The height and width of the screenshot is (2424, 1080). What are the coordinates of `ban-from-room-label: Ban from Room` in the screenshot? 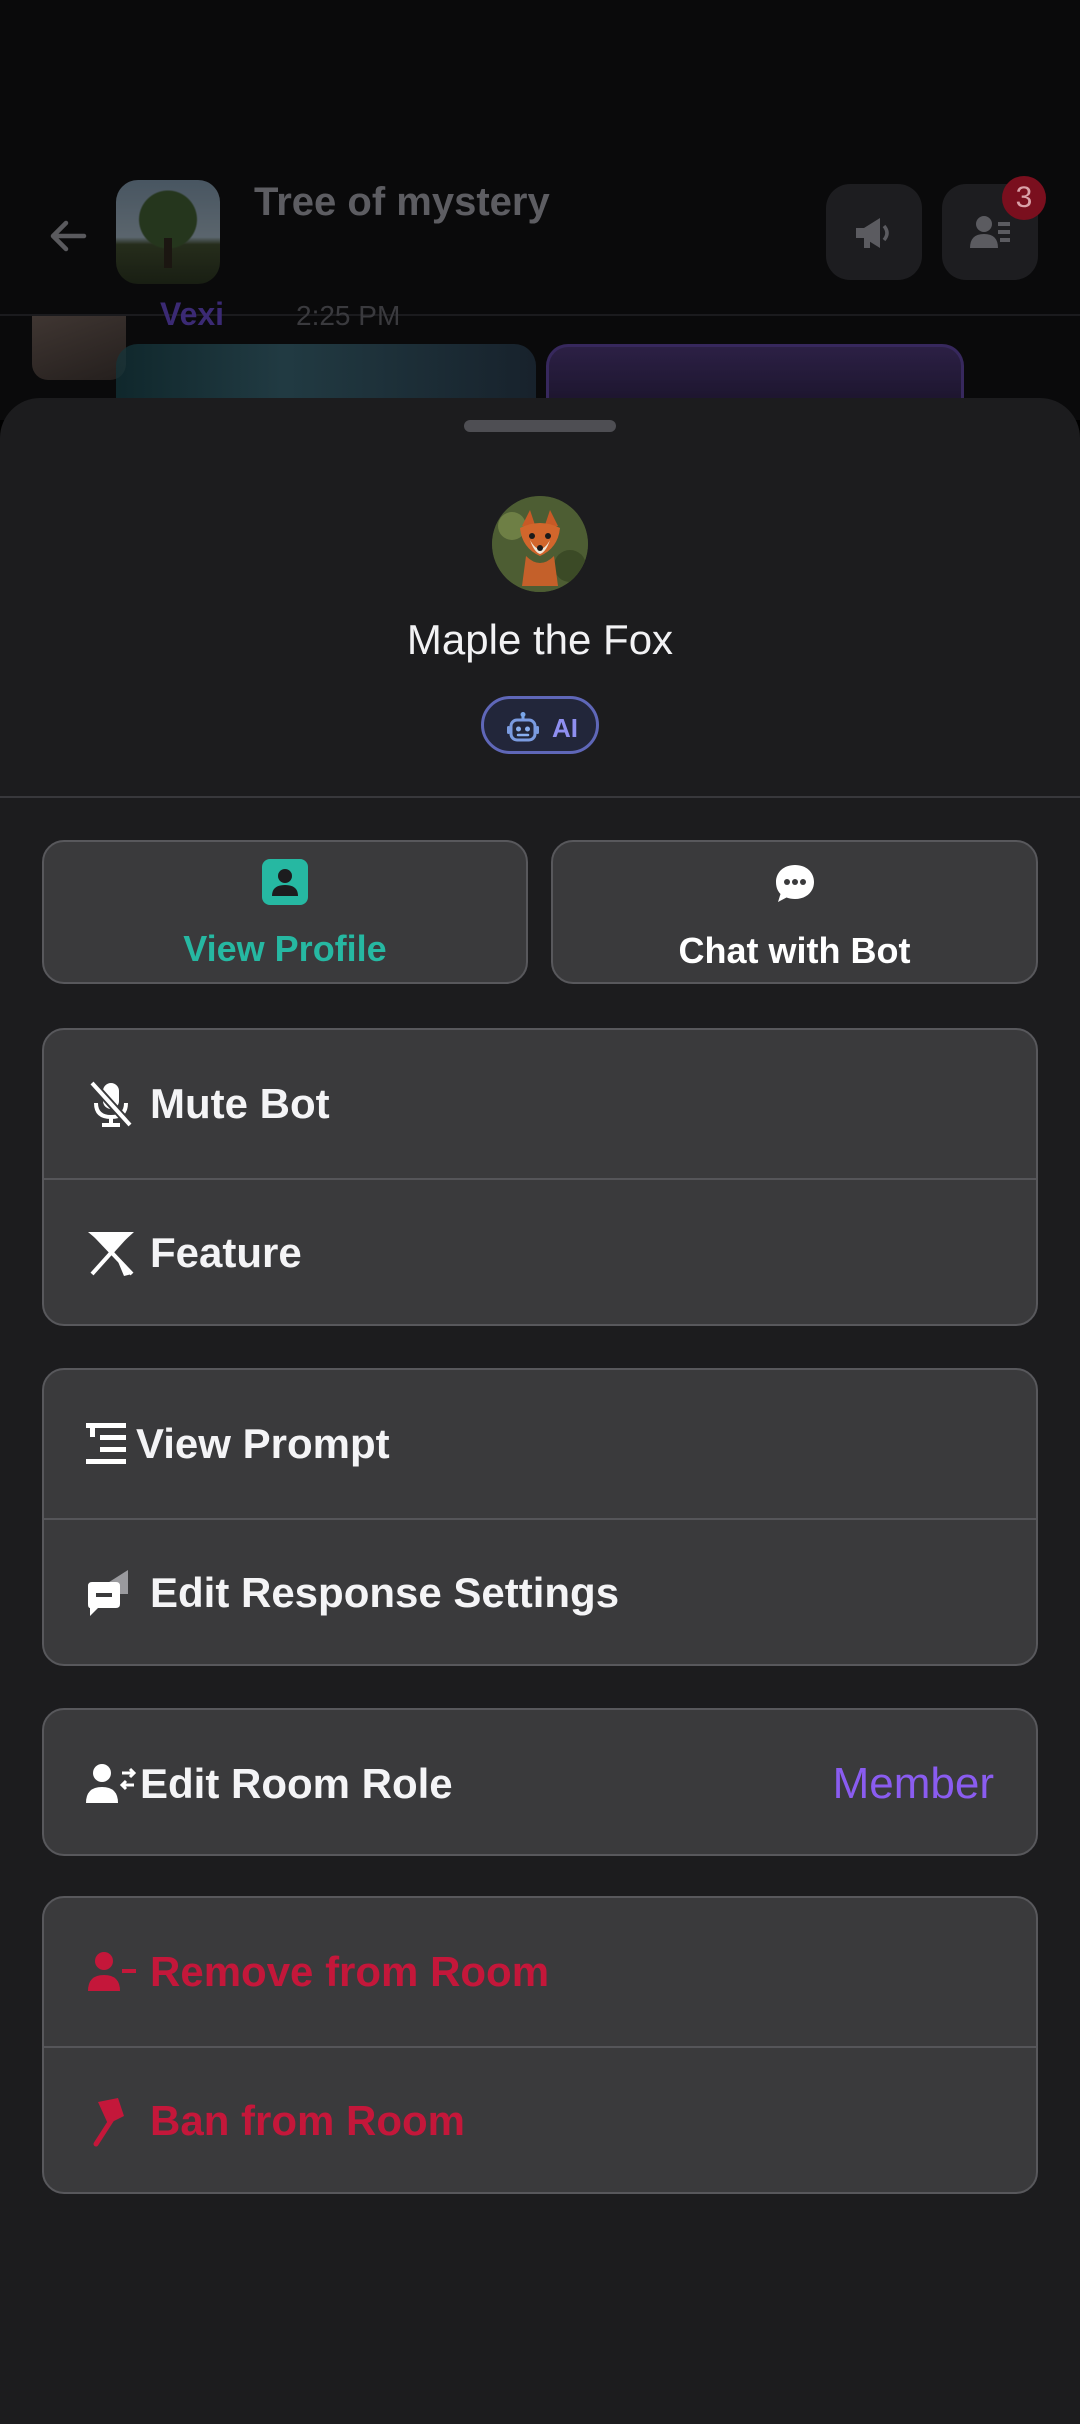 It's located at (307, 2120).